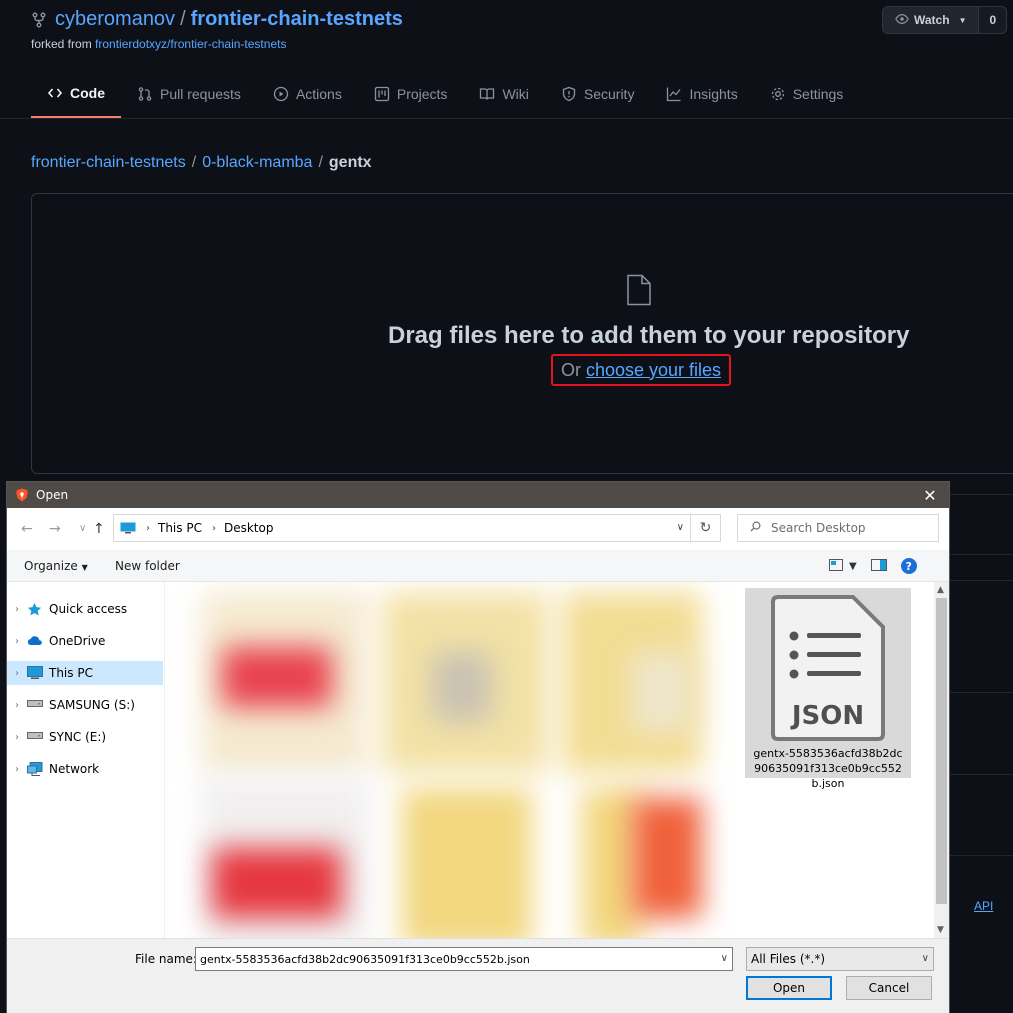 The height and width of the screenshot is (1013, 1013). What do you see at coordinates (506, 118) in the screenshot?
I see `tabs-divider` at bounding box center [506, 118].